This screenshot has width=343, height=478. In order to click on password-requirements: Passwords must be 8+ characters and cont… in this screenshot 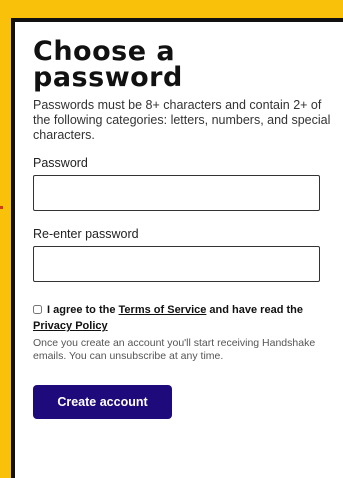, I will do `click(182, 120)`.